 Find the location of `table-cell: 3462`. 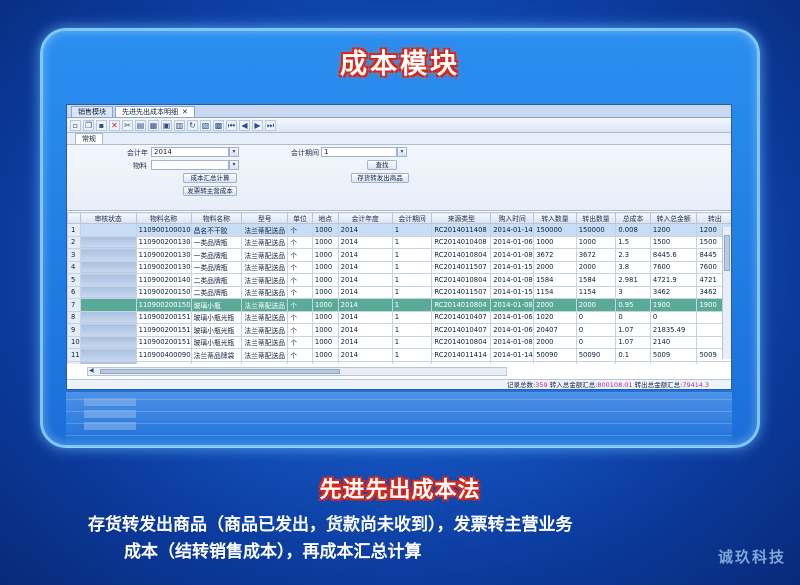

table-cell: 3462 is located at coordinates (673, 292).